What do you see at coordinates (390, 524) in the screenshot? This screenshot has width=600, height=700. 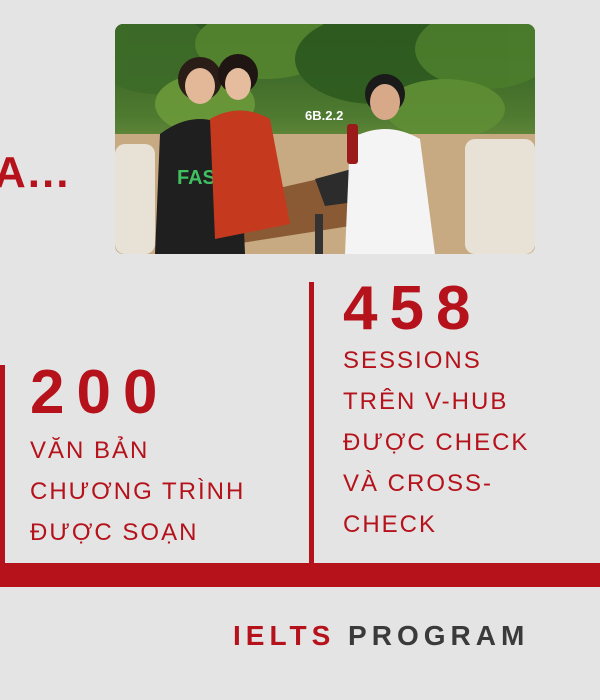 I see `stat-line: CHECK` at bounding box center [390, 524].